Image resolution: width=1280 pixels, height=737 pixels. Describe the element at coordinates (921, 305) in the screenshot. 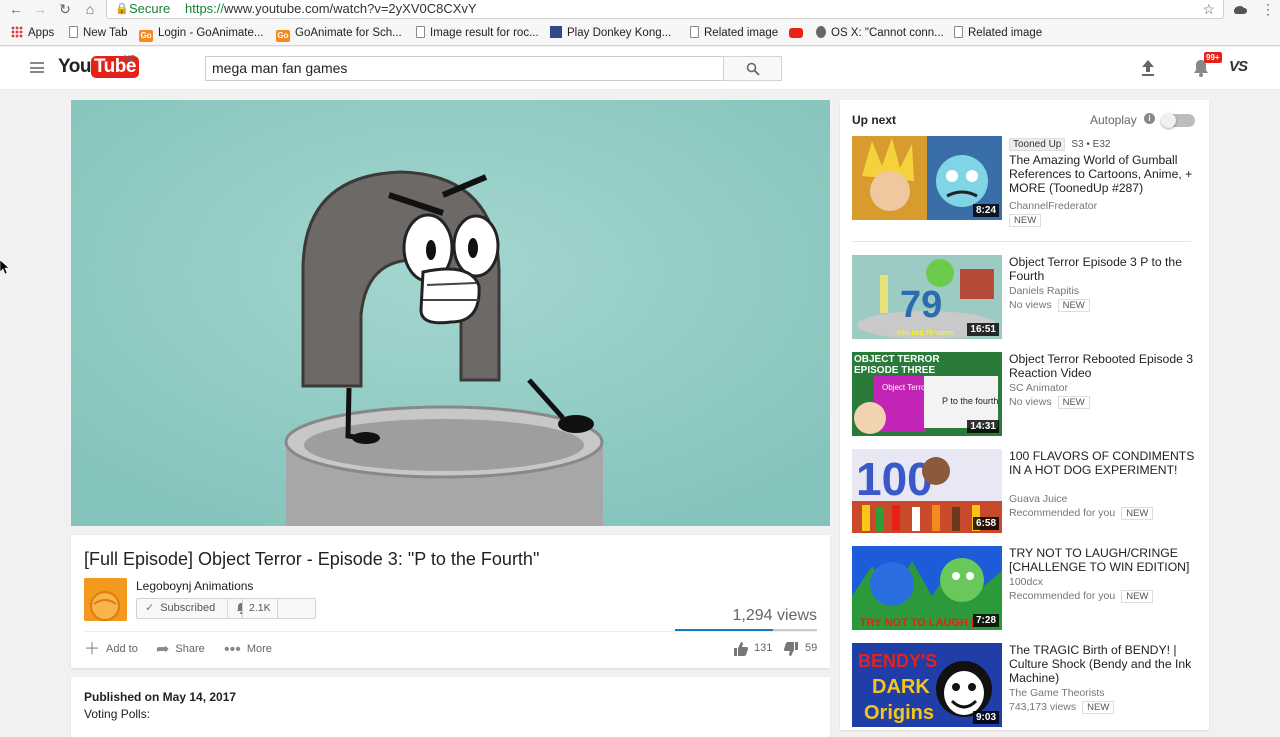

I see `thumbnail-caption-number: 79` at that location.